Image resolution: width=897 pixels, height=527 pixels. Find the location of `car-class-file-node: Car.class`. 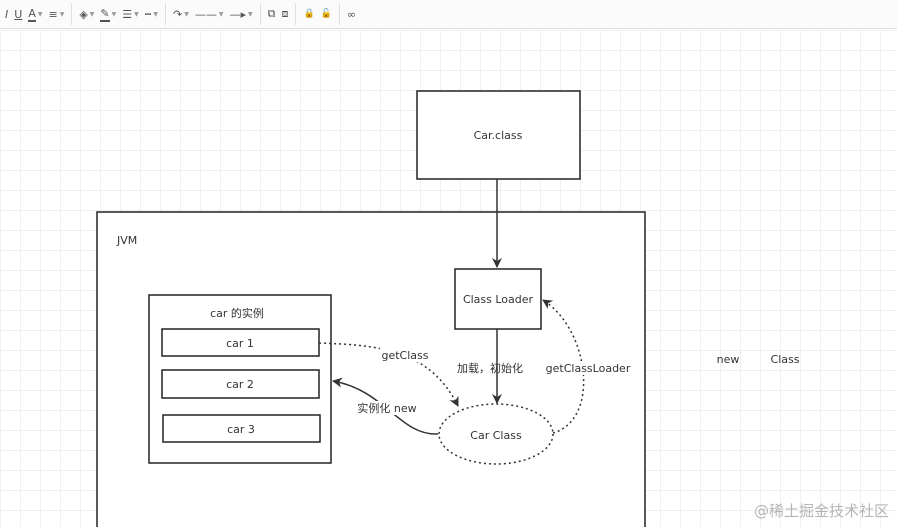

car-class-file-node: Car.class is located at coordinates (498, 135).